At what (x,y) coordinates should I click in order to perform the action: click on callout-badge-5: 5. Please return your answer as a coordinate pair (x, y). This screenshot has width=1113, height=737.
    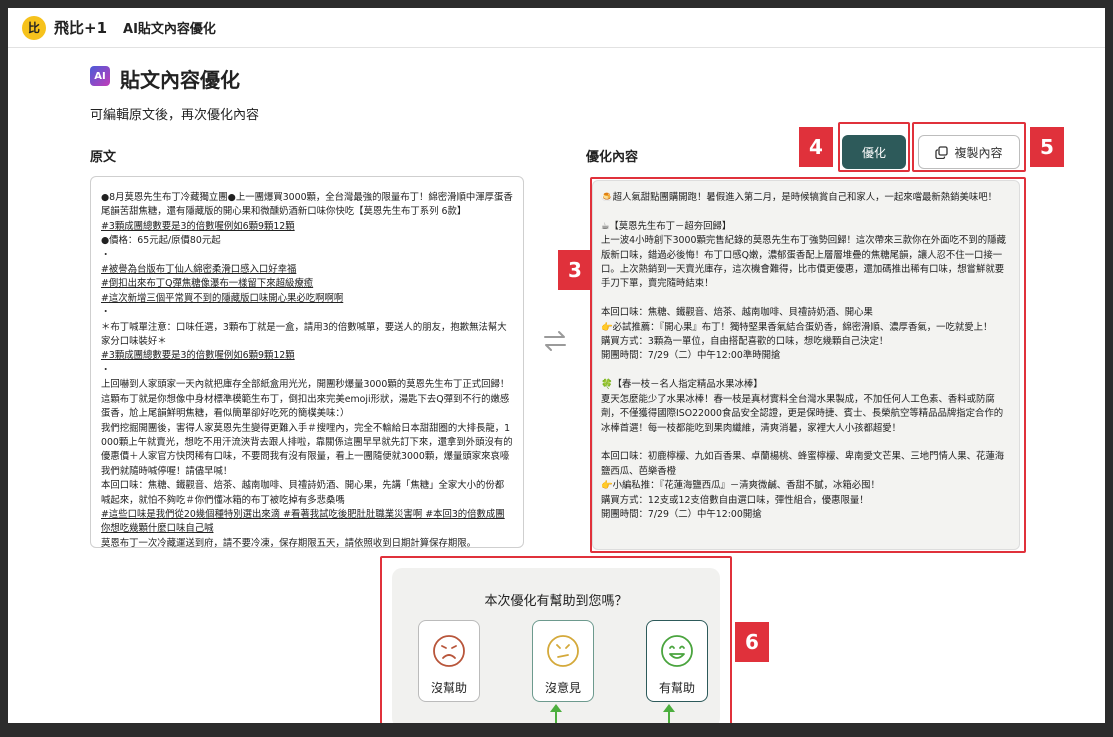
    Looking at the image, I should click on (1047, 147).